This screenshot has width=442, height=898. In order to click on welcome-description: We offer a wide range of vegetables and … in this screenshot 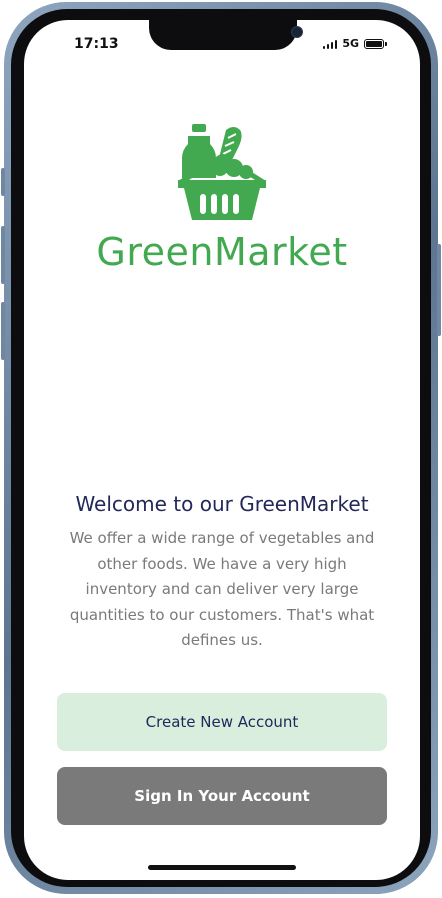, I will do `click(222, 589)`.